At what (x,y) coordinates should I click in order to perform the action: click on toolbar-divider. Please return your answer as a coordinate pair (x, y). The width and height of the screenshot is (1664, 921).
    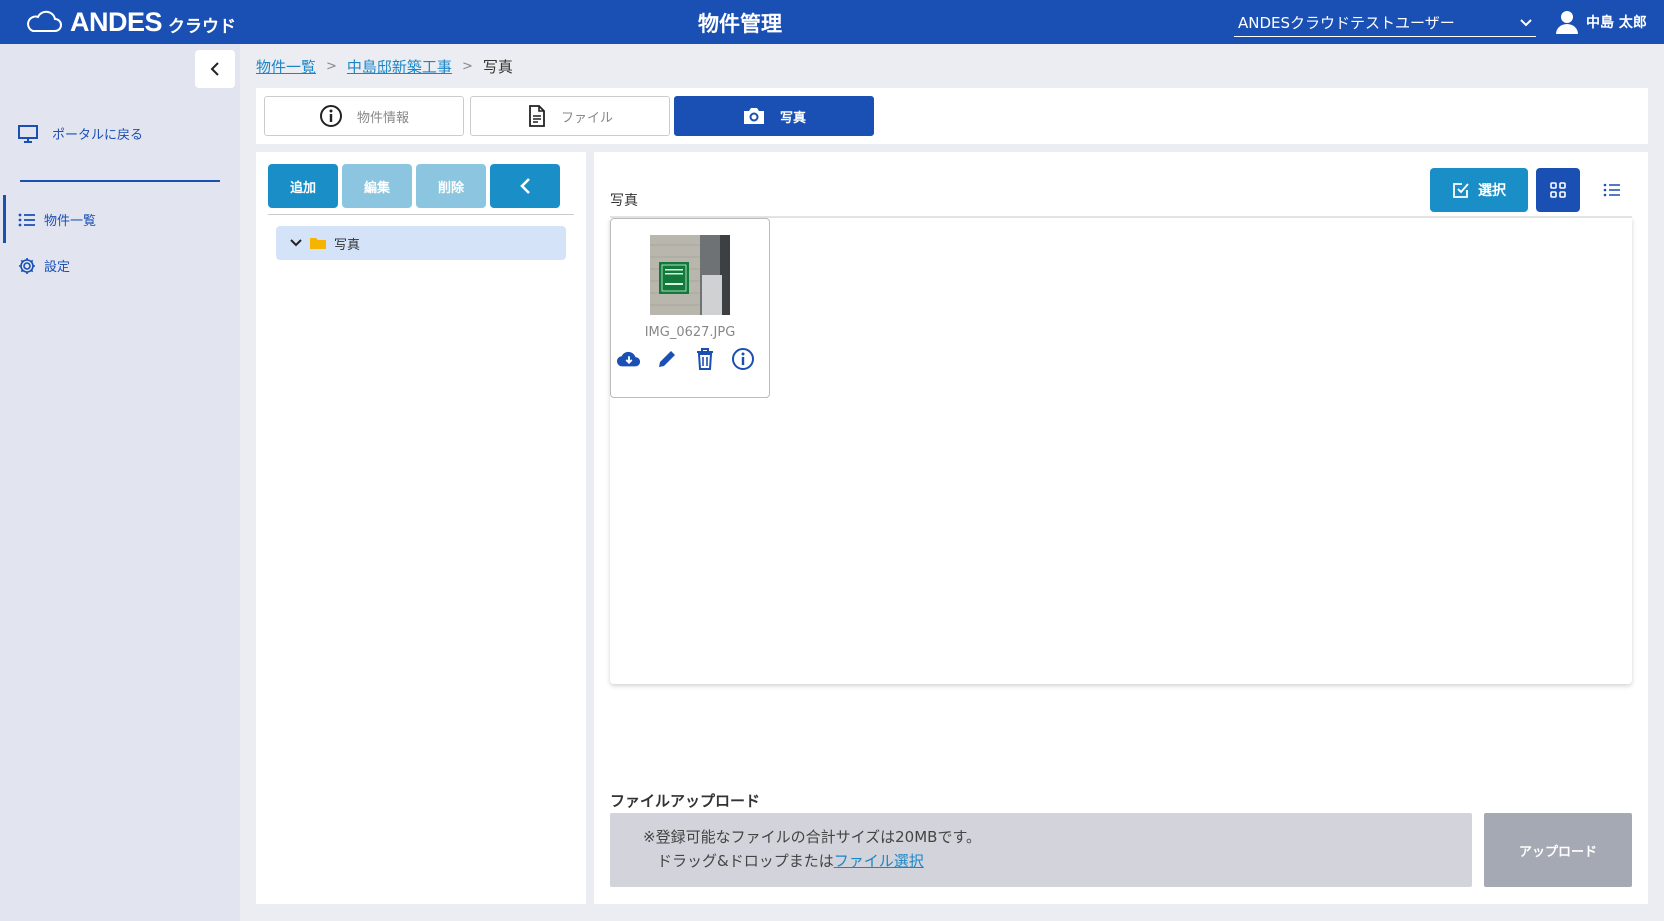
    Looking at the image, I should click on (421, 214).